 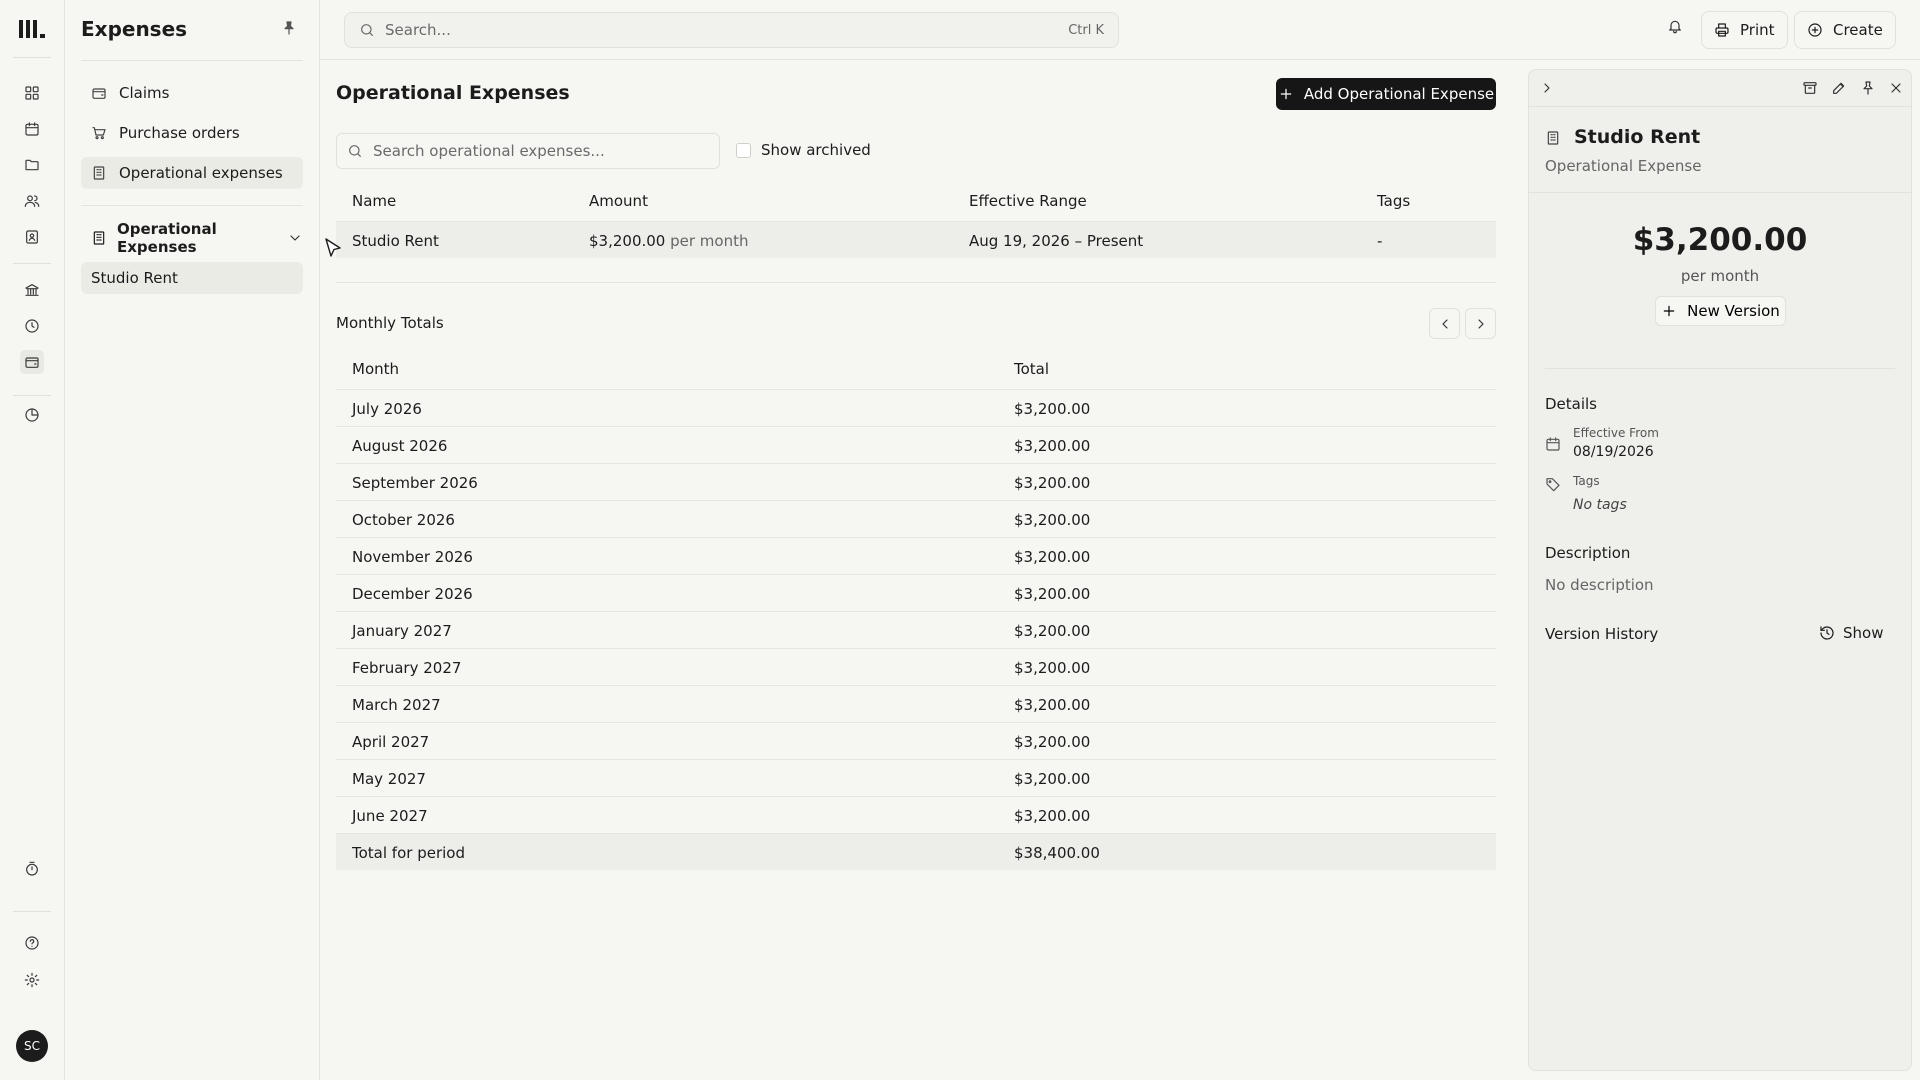 What do you see at coordinates (32, 540) in the screenshot?
I see `app-rail: SC` at bounding box center [32, 540].